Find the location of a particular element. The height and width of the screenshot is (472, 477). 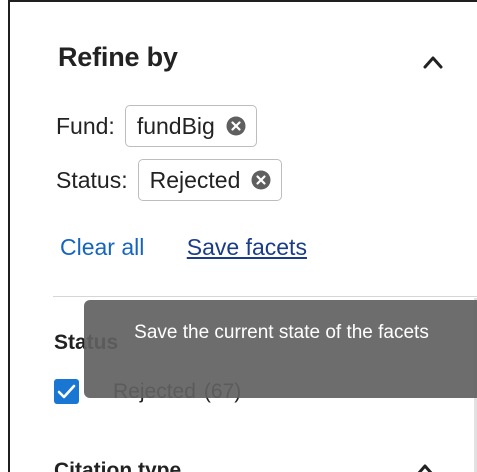

section-divider is located at coordinates (265, 296).